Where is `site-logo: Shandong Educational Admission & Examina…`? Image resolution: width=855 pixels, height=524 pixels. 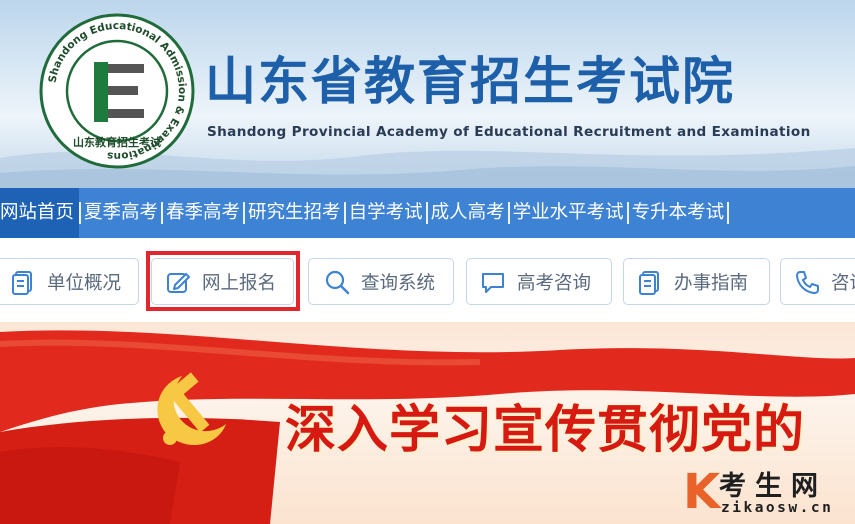
site-logo: Shandong Educational Admission & Examina… is located at coordinates (117, 91).